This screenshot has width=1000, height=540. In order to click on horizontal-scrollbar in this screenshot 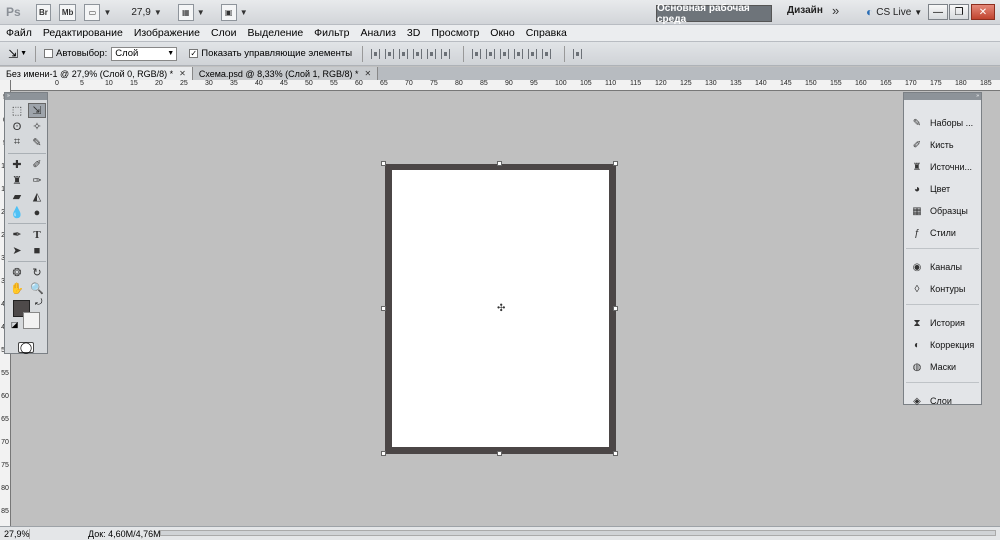, I will do `click(578, 533)`.